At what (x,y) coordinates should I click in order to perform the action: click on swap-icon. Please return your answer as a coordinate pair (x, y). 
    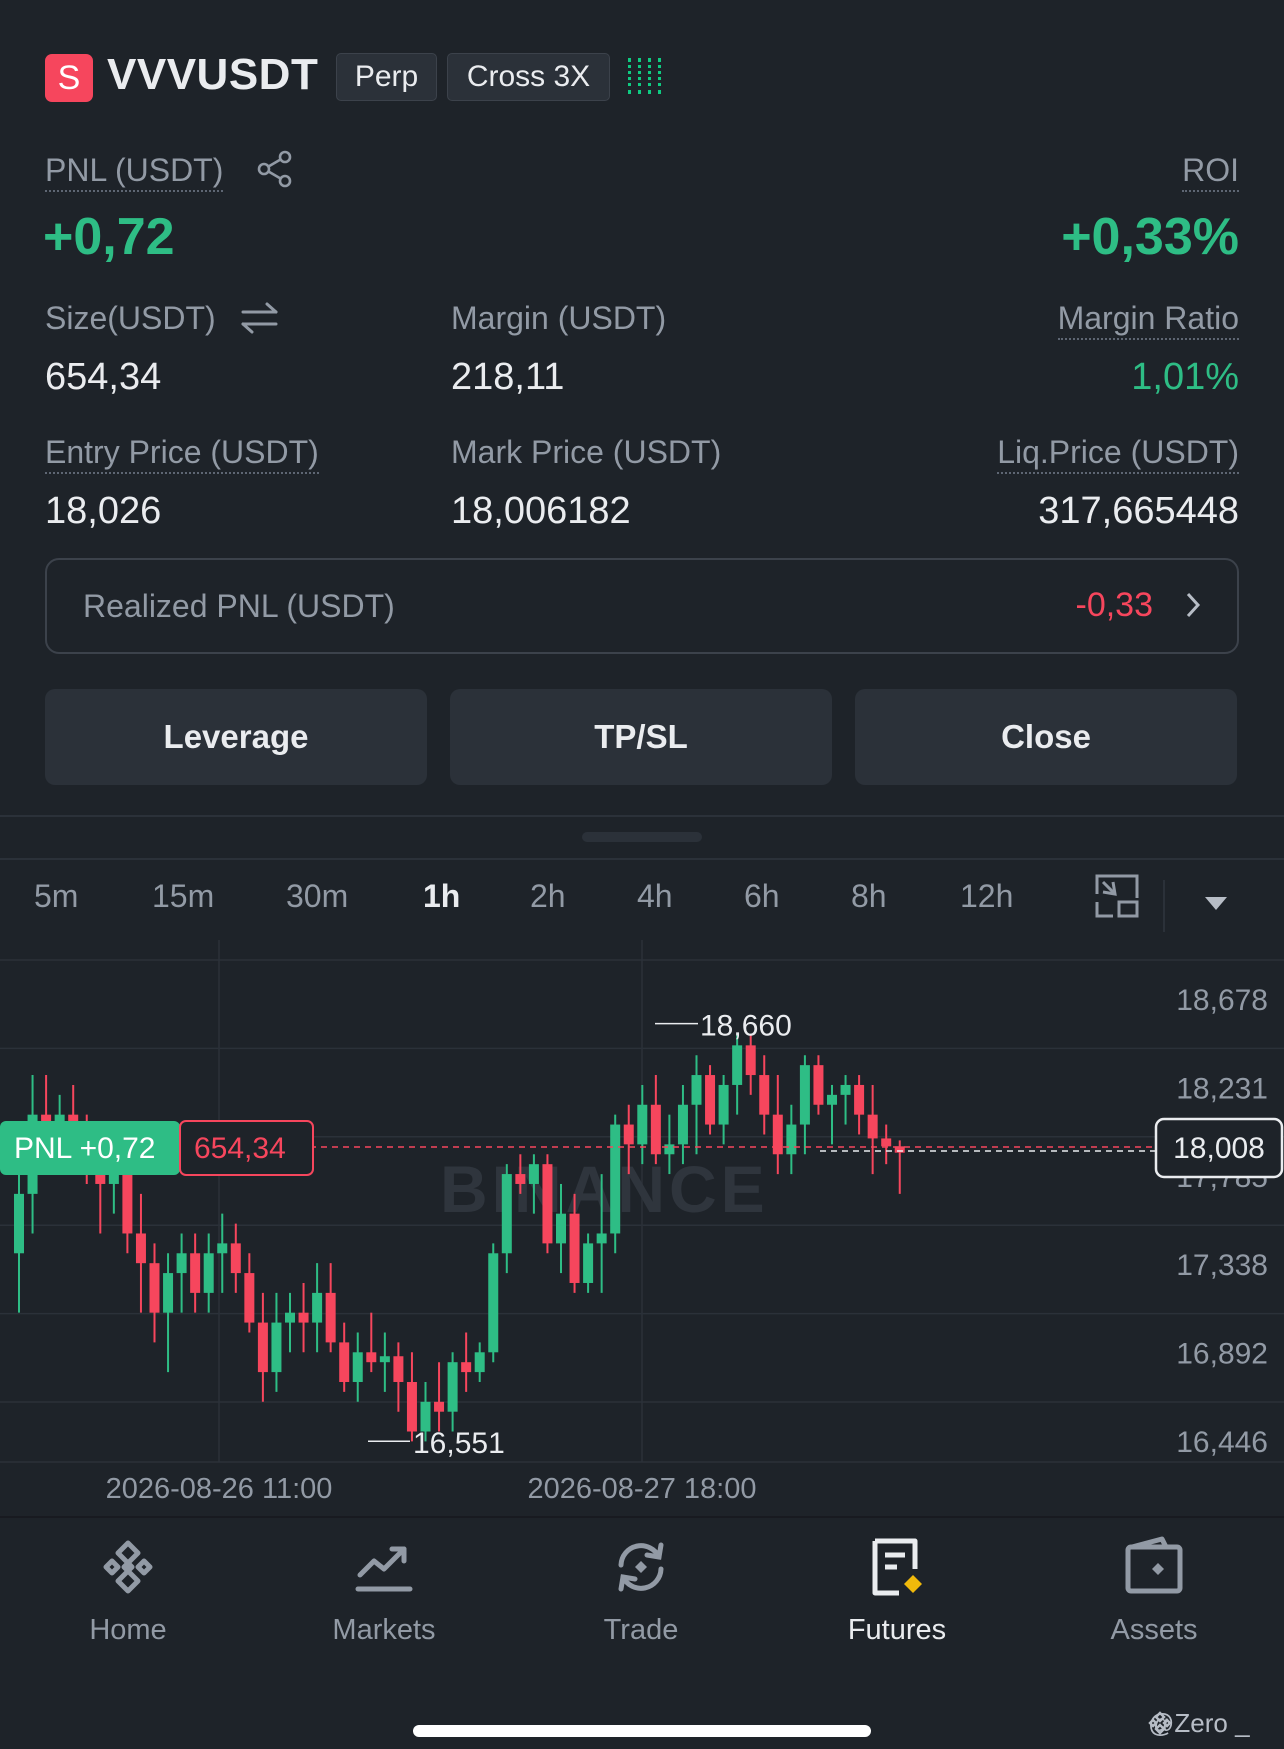
    Looking at the image, I should click on (260, 320).